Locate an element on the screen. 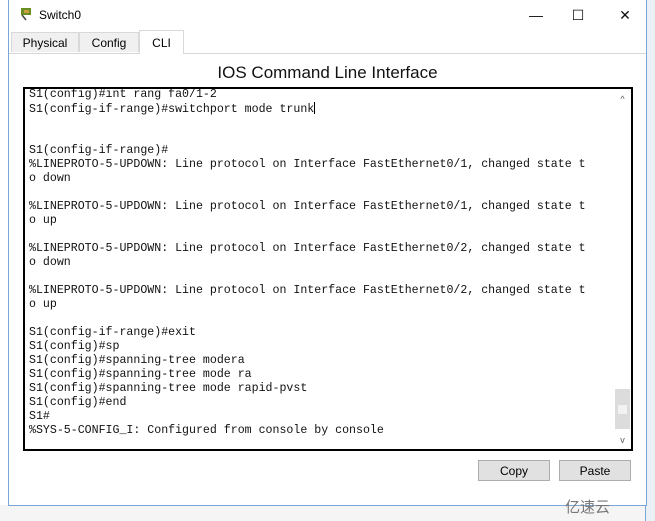 Image resolution: width=655 pixels, height=521 pixels. scroll-up-icon: ^ is located at coordinates (622, 99).